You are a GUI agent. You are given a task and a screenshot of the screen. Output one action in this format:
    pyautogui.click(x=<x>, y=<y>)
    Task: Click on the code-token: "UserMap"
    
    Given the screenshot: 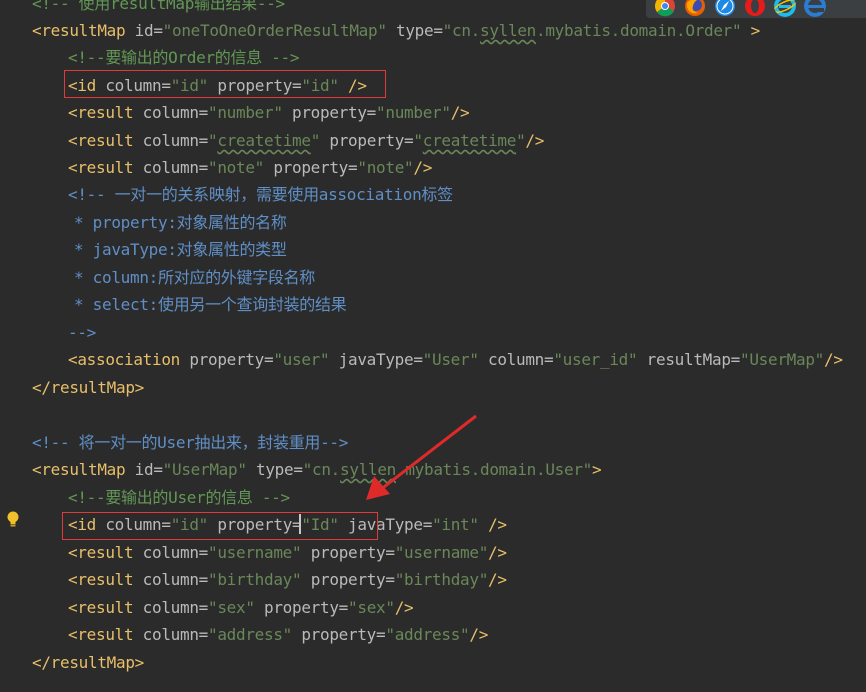 What is the action you would take?
    pyautogui.click(x=204, y=469)
    